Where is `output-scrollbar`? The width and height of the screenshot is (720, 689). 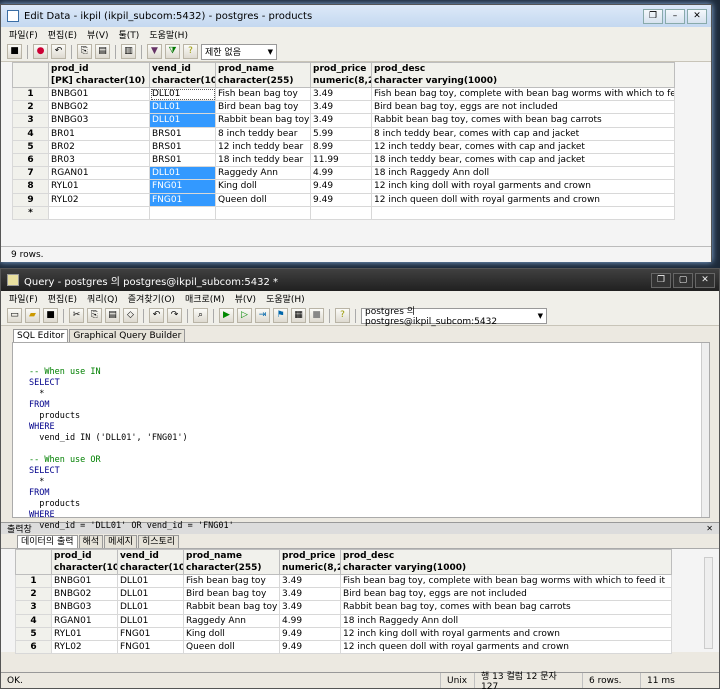 output-scrollbar is located at coordinates (708, 603).